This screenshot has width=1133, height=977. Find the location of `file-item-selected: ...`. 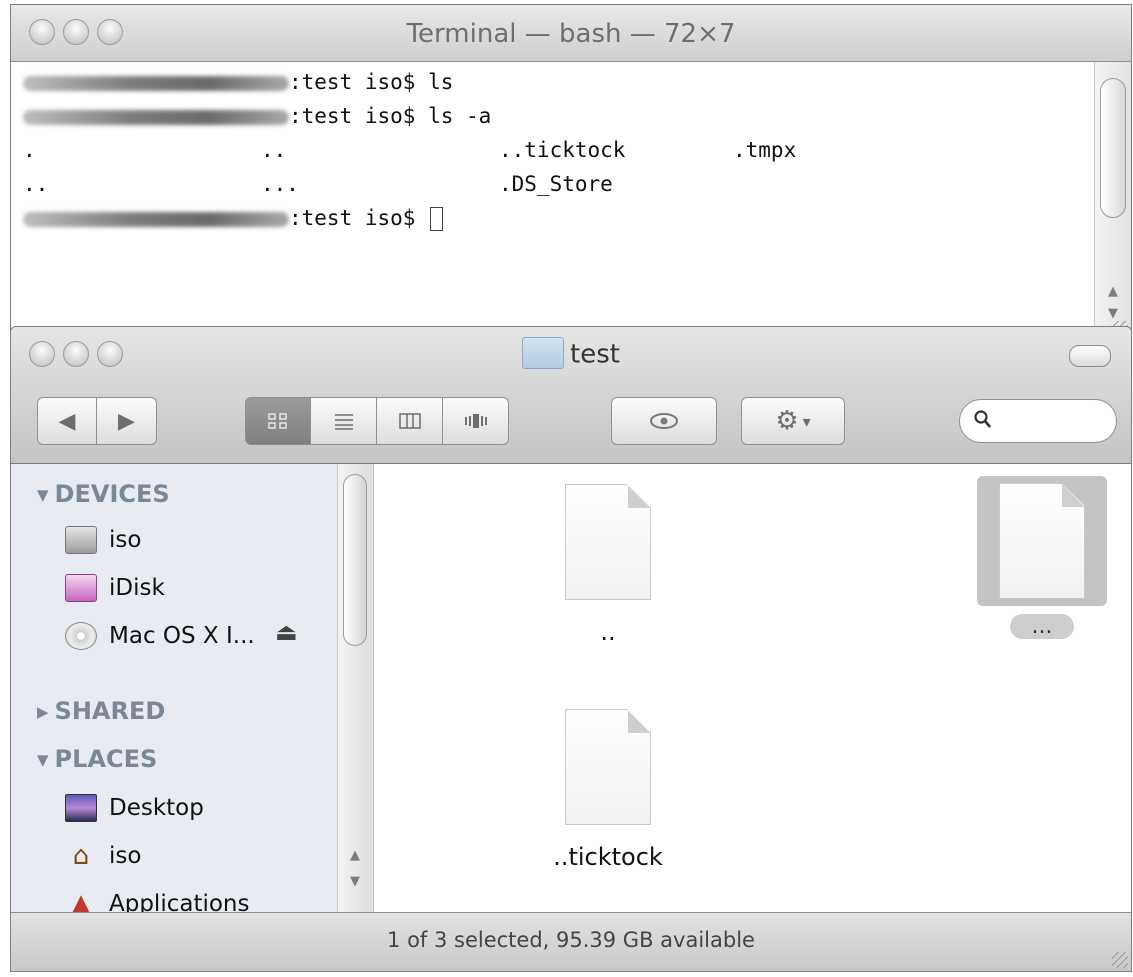

file-item-selected: ... is located at coordinates (1041, 557).